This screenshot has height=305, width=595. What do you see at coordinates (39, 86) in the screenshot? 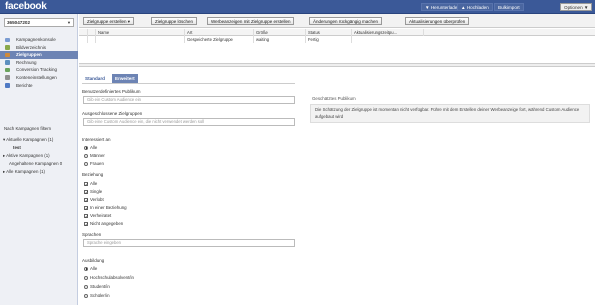
I see `sidebar-item-reports: Berichte` at bounding box center [39, 86].